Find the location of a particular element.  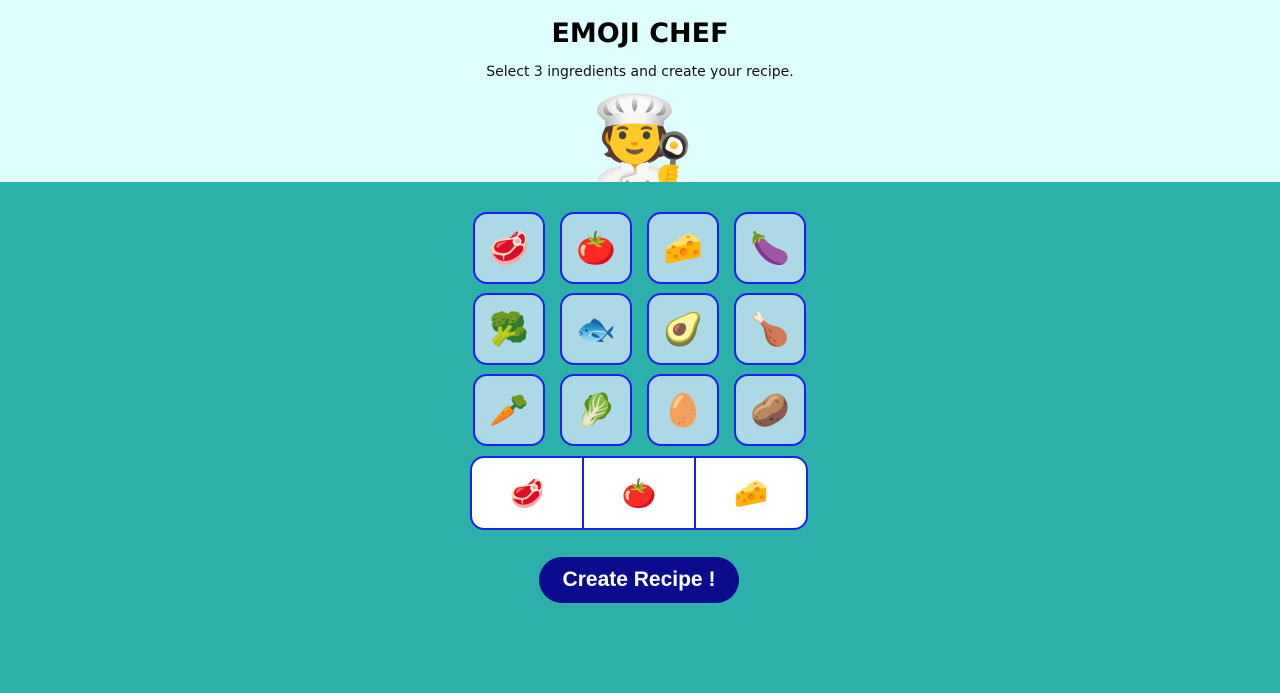

selected-slot-3: 🧀 is located at coordinates (751, 493).